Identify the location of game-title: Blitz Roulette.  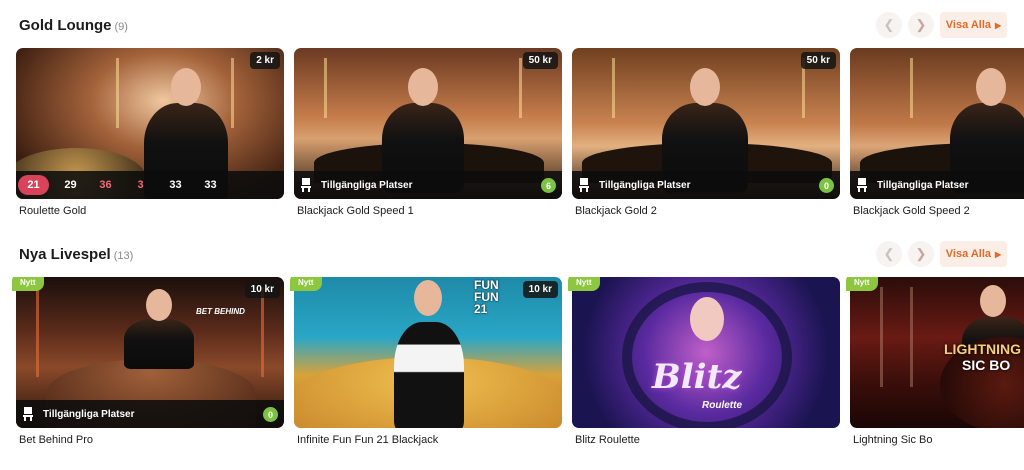
(607, 440).